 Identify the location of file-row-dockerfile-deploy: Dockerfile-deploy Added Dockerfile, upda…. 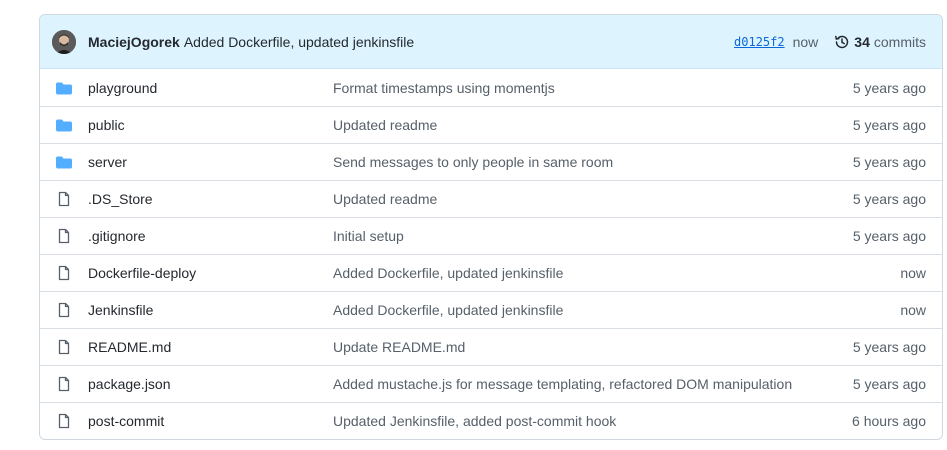
(491, 272).